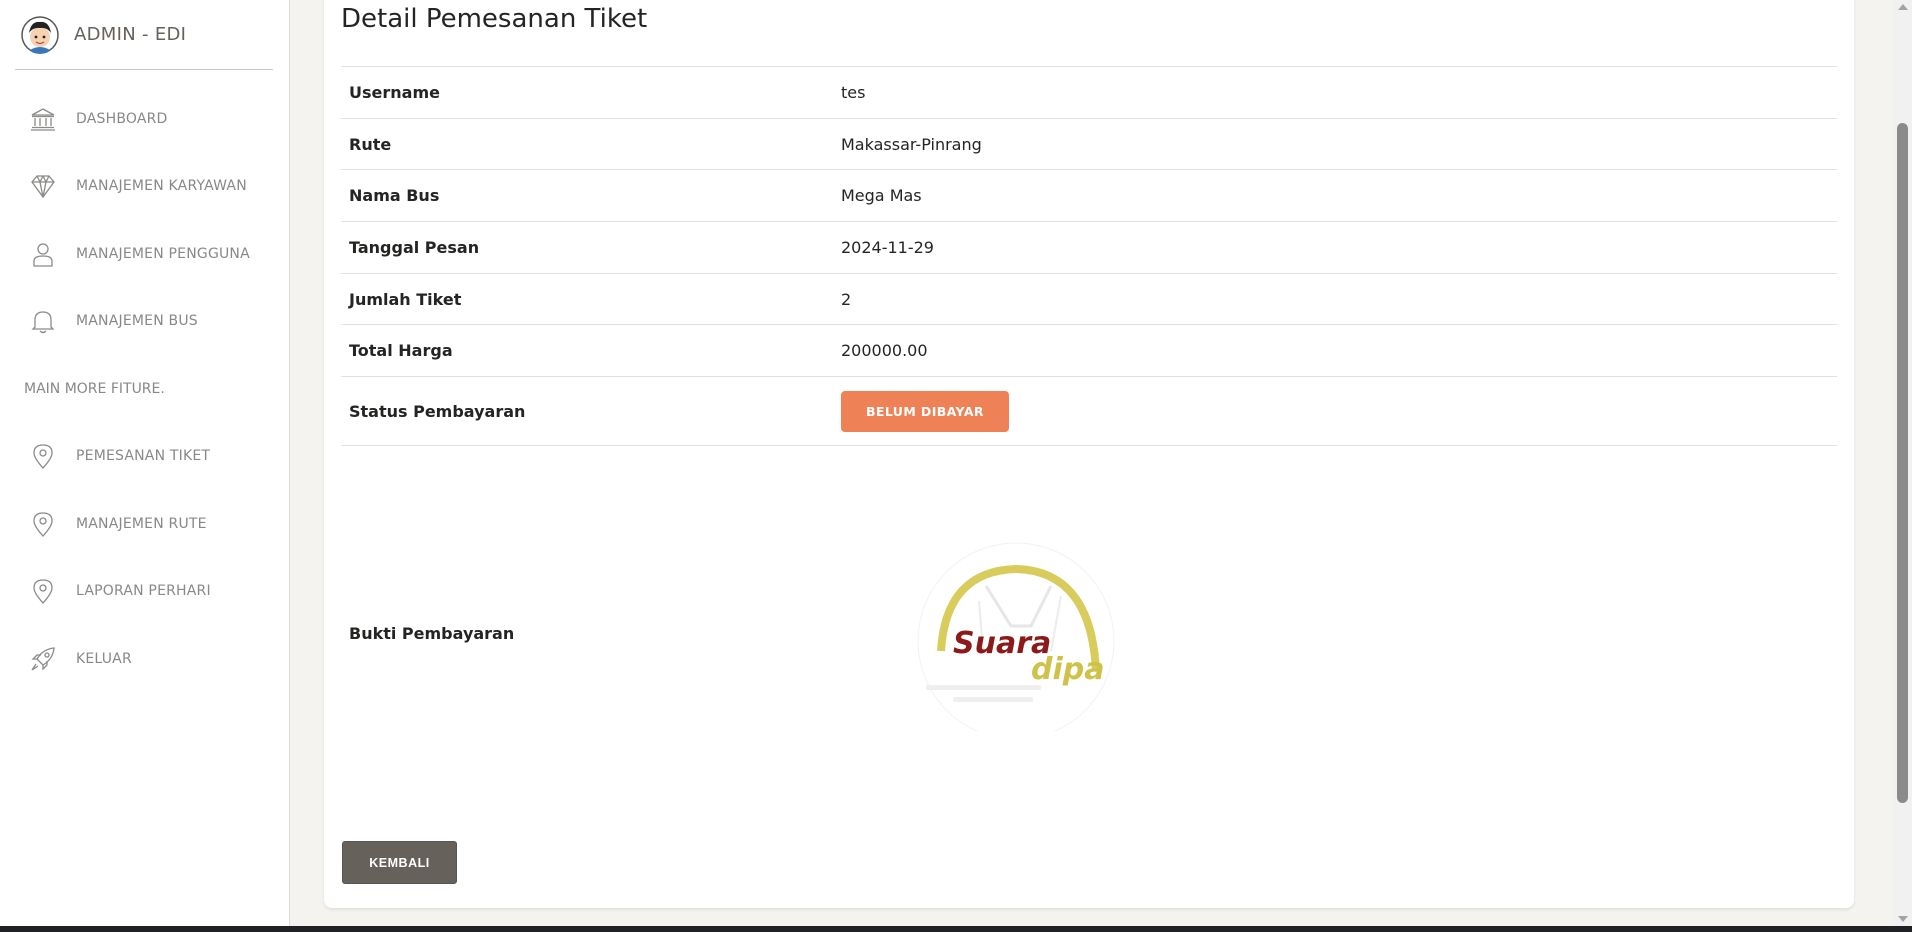  I want to click on sidebar-item-label: LAPORAN PERHARI, so click(143, 591).